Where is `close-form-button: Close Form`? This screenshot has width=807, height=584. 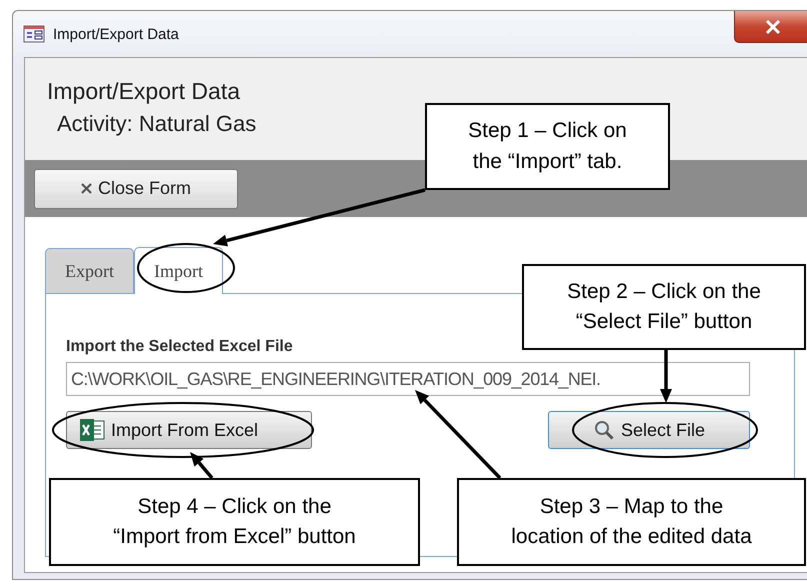
close-form-button: Close Form is located at coordinates (136, 188).